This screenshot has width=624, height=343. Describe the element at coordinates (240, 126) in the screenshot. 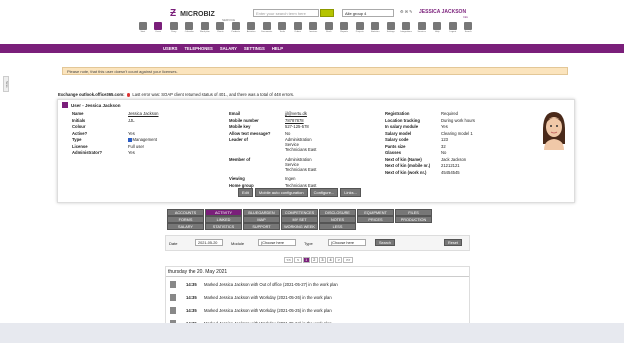

I see `field-label-mobile-key: Mobile key` at that location.